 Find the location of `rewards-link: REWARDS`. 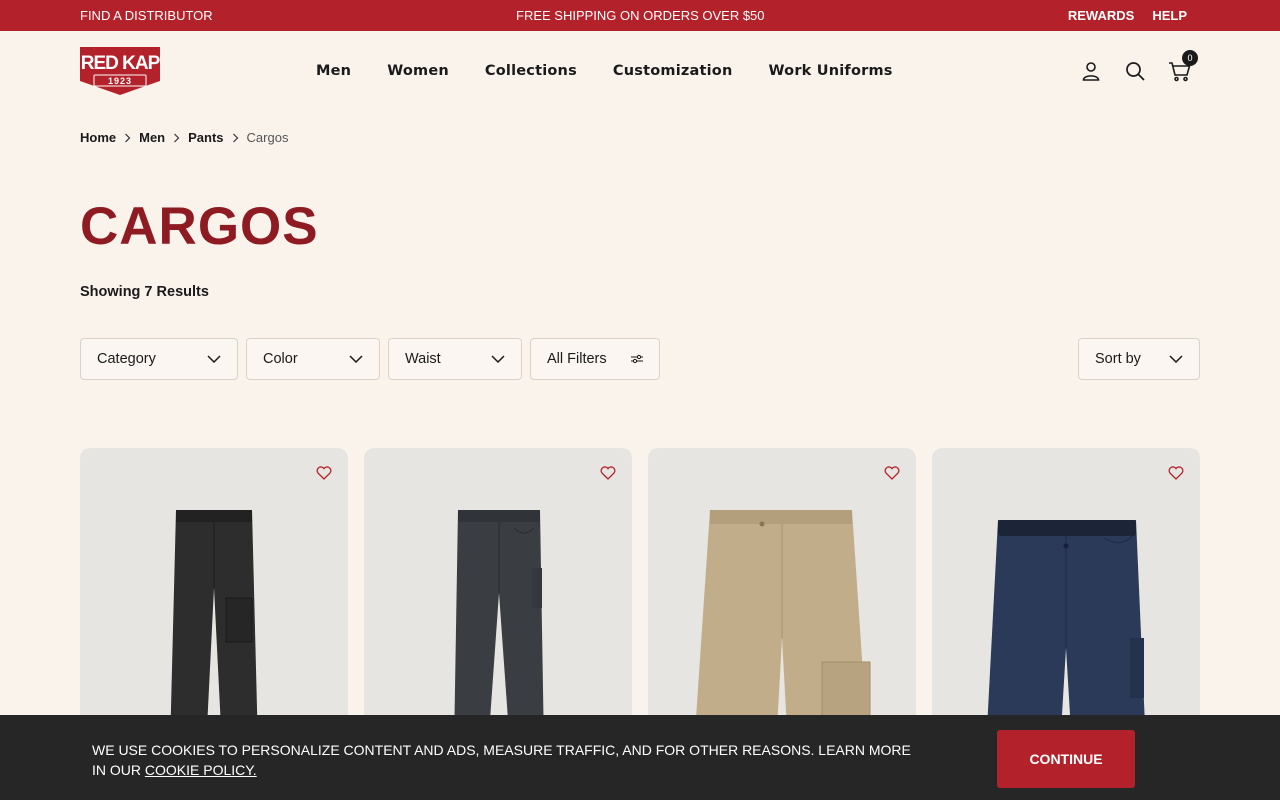

rewards-link: REWARDS is located at coordinates (1101, 15).